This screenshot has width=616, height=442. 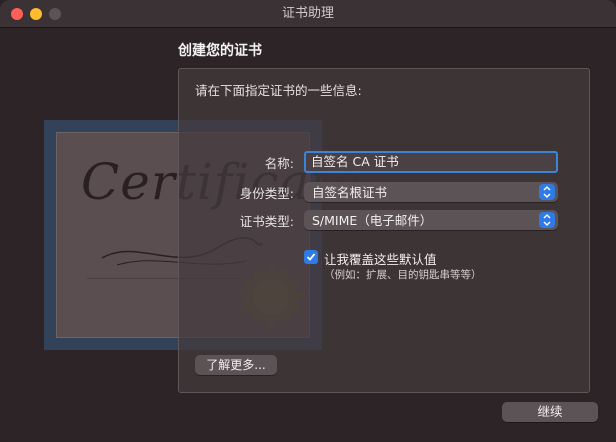 I want to click on continue-button: 继续, so click(x=550, y=412).